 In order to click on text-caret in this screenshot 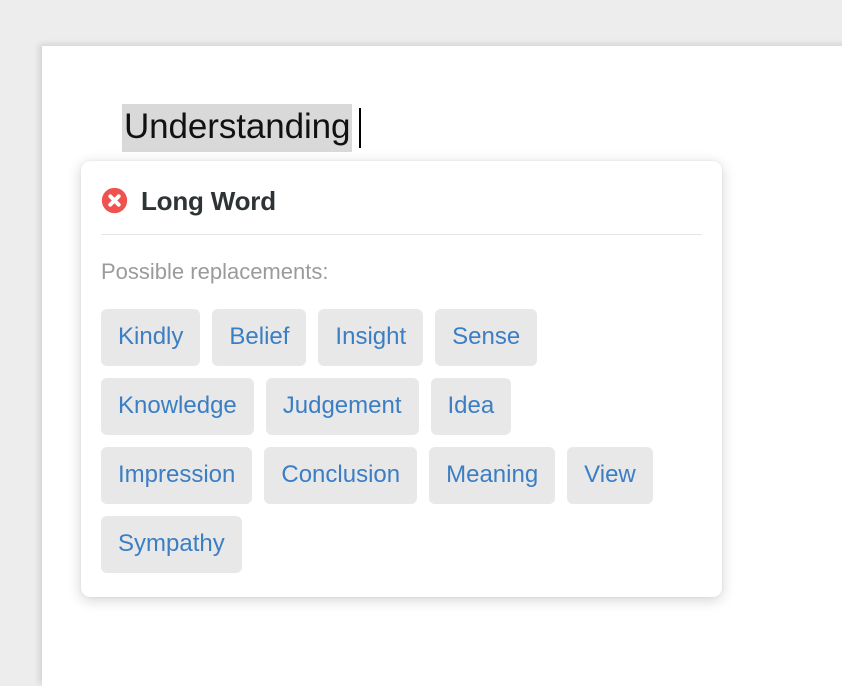, I will do `click(360, 128)`.